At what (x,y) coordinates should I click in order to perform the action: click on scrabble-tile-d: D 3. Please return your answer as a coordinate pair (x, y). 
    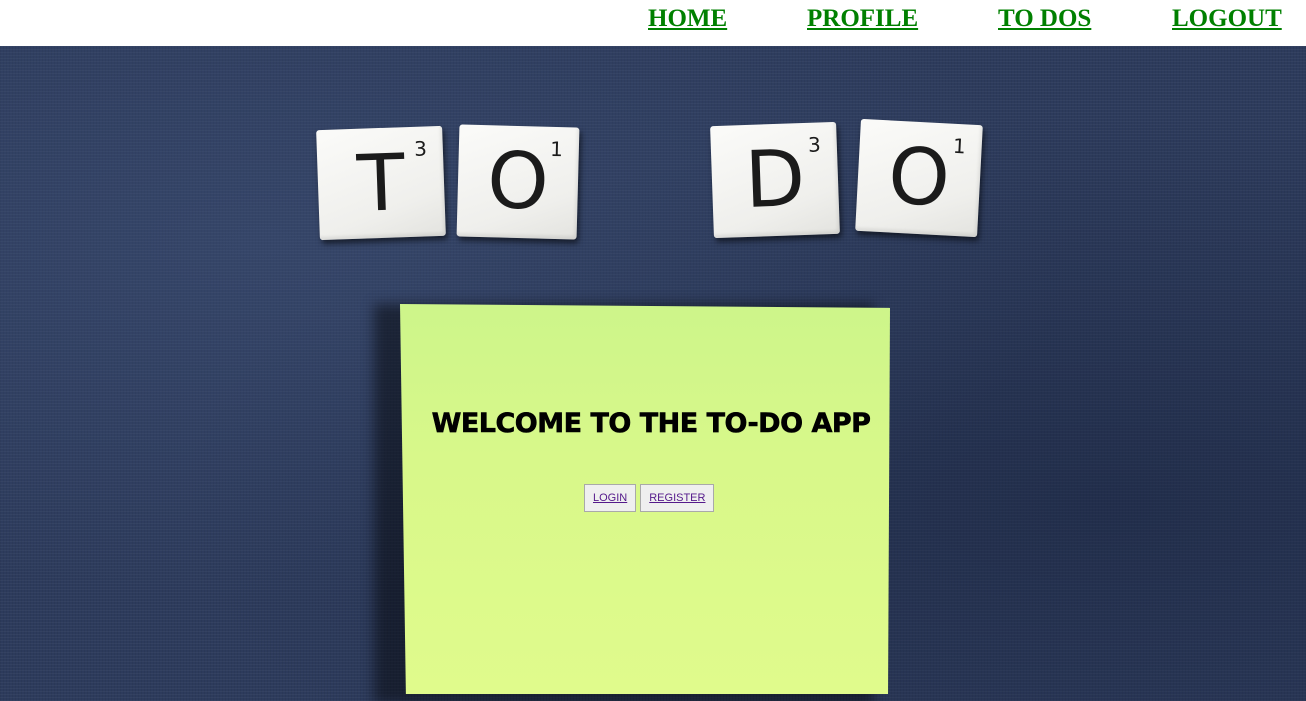
    Looking at the image, I should click on (775, 180).